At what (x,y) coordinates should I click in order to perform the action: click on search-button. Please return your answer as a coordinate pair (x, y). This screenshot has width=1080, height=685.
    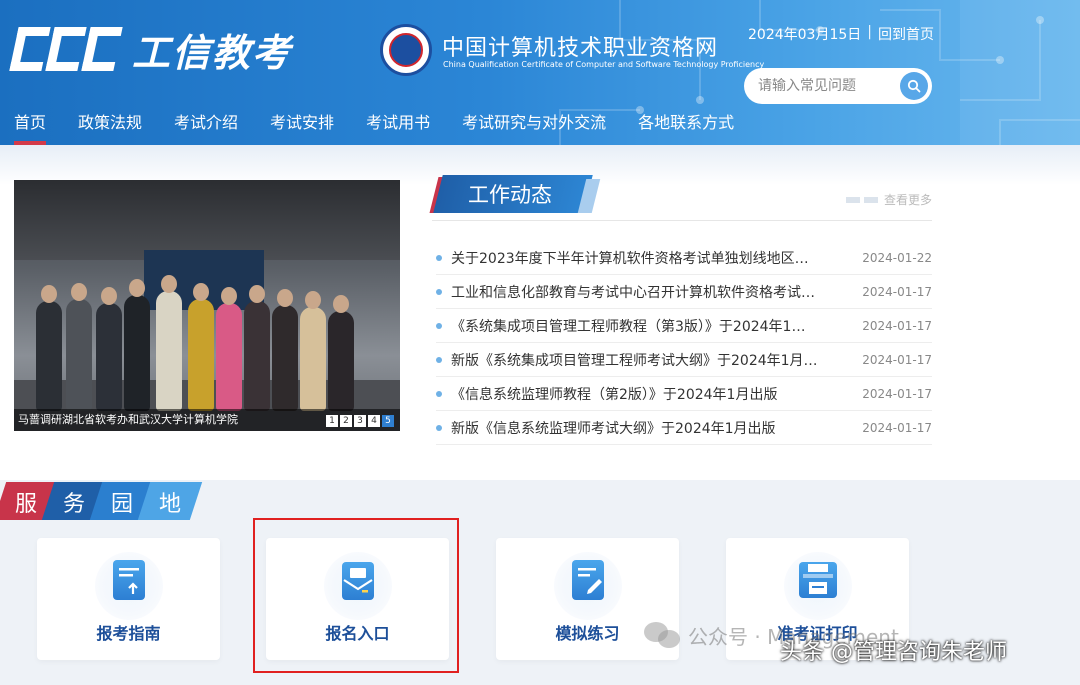
    Looking at the image, I should click on (914, 86).